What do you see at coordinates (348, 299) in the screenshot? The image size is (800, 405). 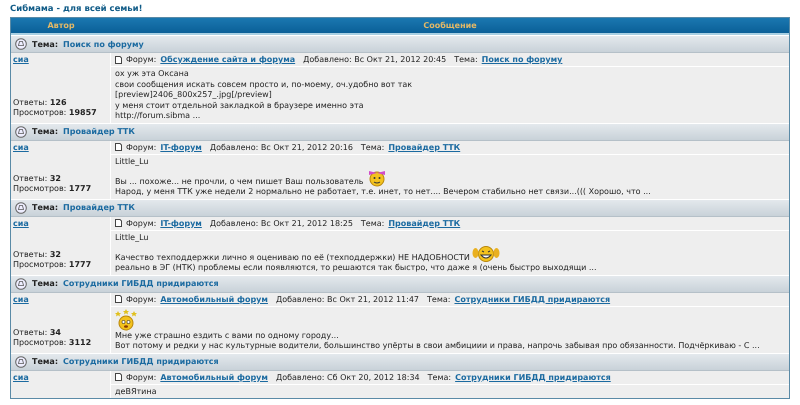 I see `added-date: Добавлено: Вс Окт 21, 2012 11:47` at bounding box center [348, 299].